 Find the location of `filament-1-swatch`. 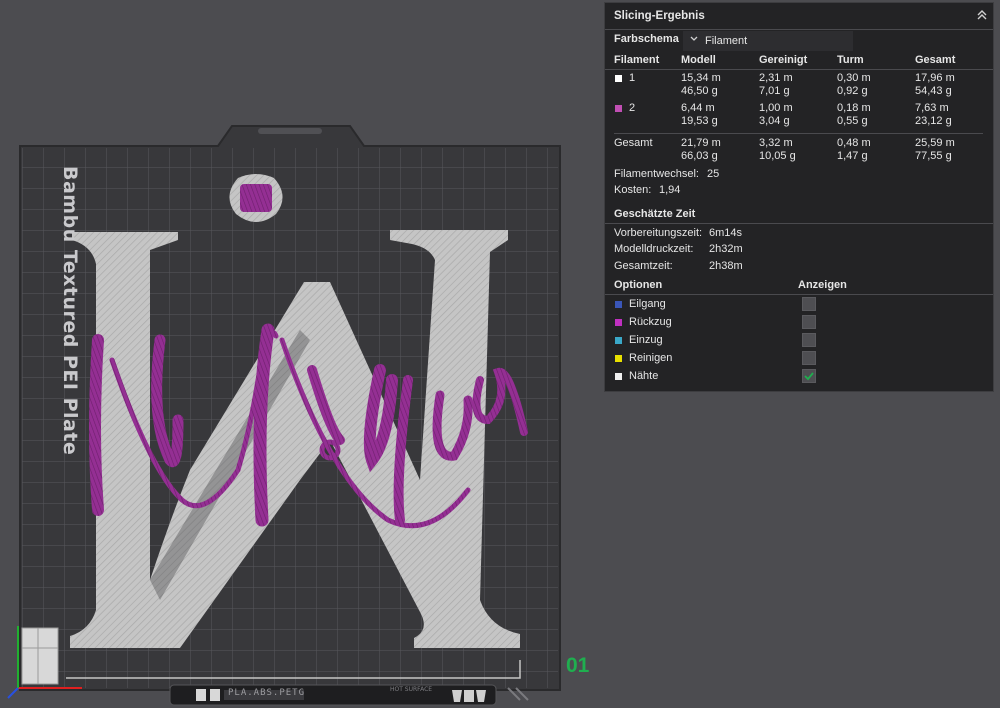

filament-1-swatch is located at coordinates (618, 78).